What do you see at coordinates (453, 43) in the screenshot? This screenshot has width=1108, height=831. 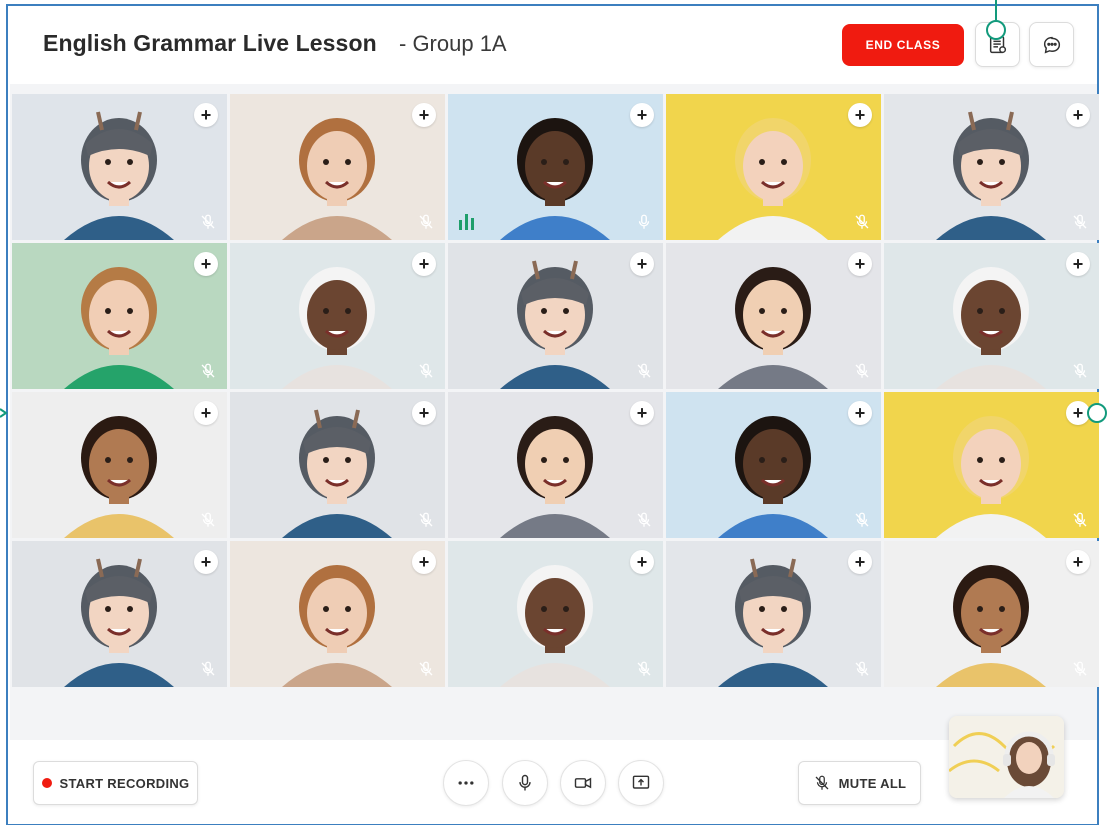 I see `group-label: - Group 1A` at bounding box center [453, 43].